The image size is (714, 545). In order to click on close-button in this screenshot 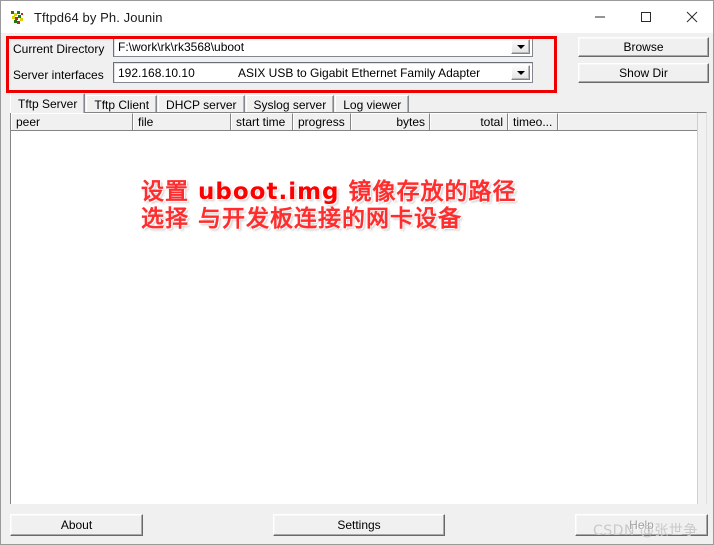, I will do `click(691, 17)`.